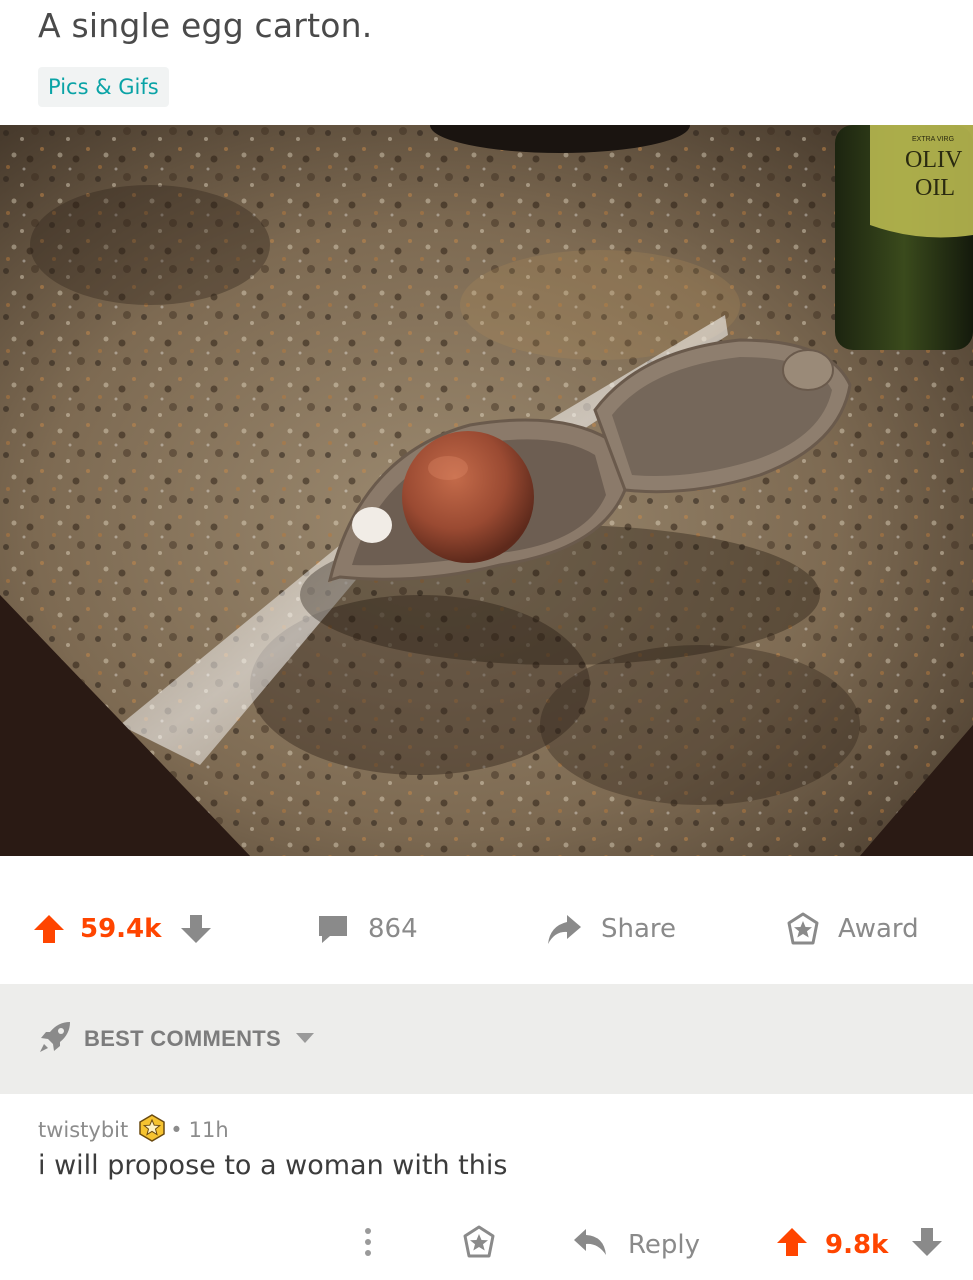 The width and height of the screenshot is (973, 1280). Describe the element at coordinates (590, 1245) in the screenshot. I see `reply-arrow-icon` at that location.